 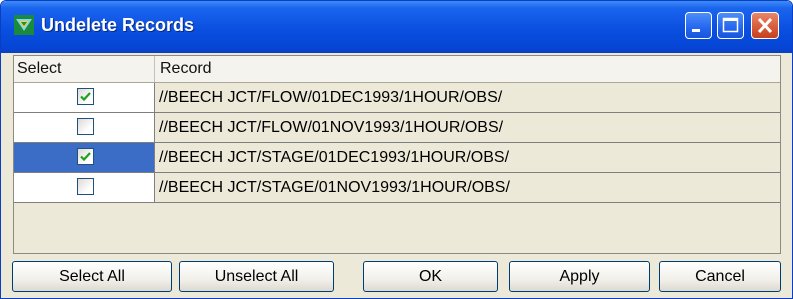 I want to click on table-row: //BEECH JCT/STAGE/01NOV1993/1HOUR/OBS/, so click(x=397, y=188).